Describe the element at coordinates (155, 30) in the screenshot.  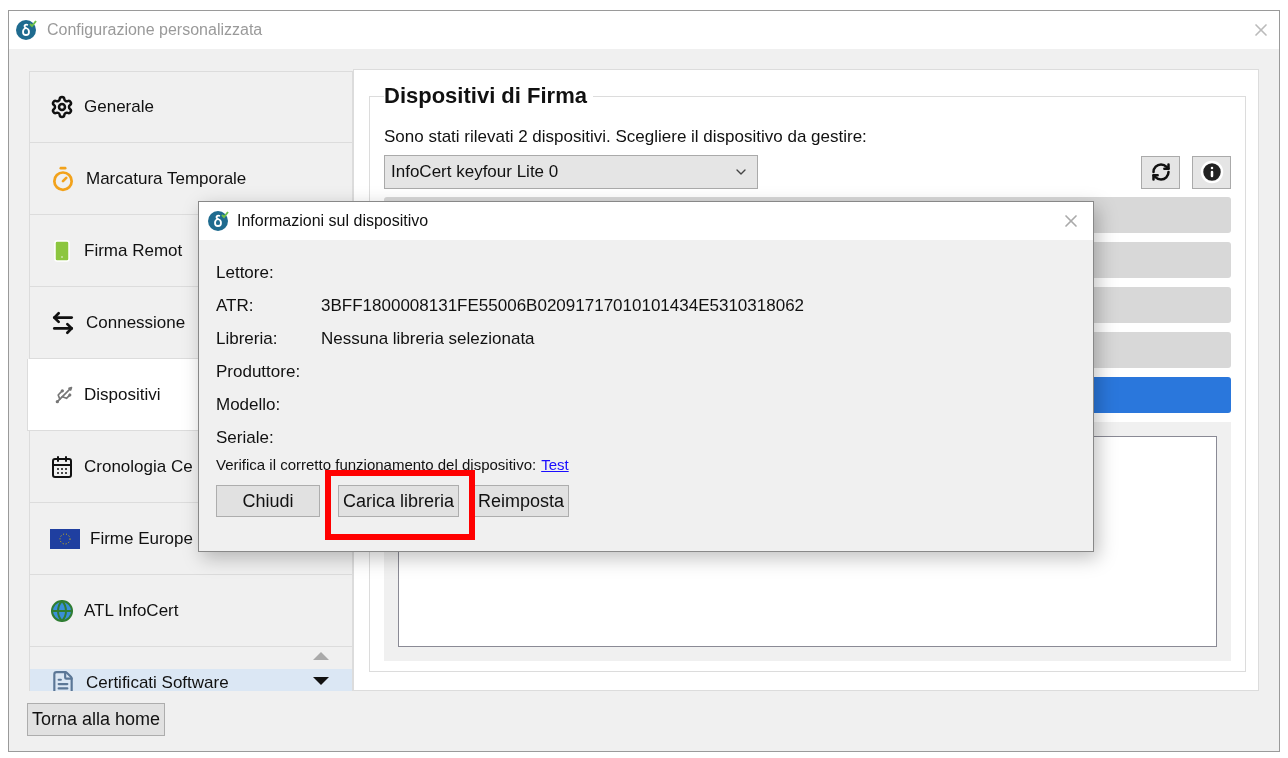
I see `window-title: Configurazione personalizzata` at that location.